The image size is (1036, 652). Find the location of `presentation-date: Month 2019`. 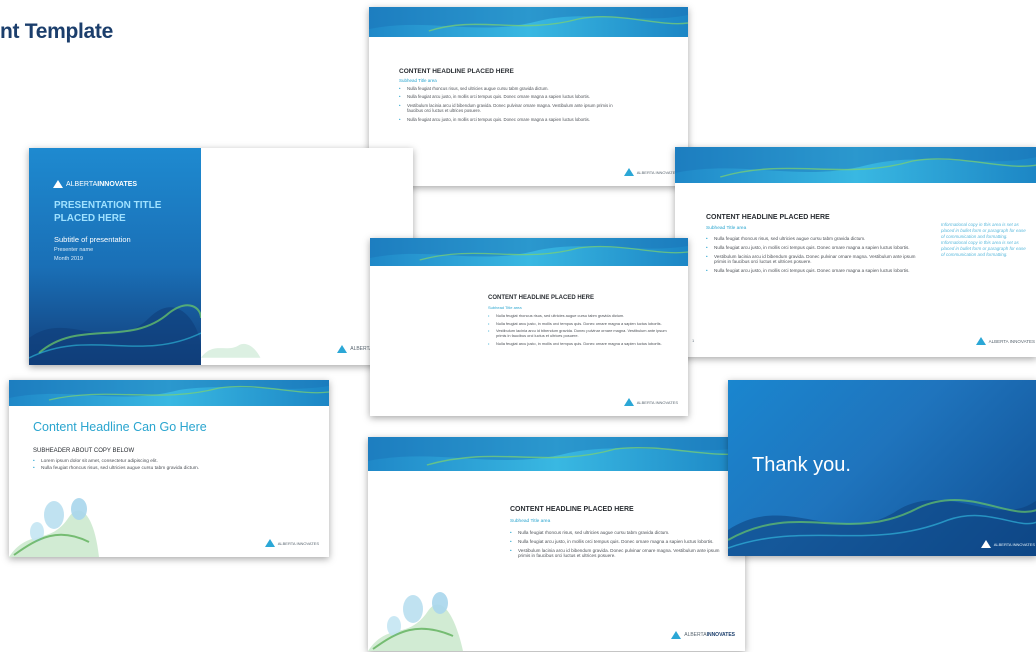

presentation-date: Month 2019 is located at coordinates (69, 259).